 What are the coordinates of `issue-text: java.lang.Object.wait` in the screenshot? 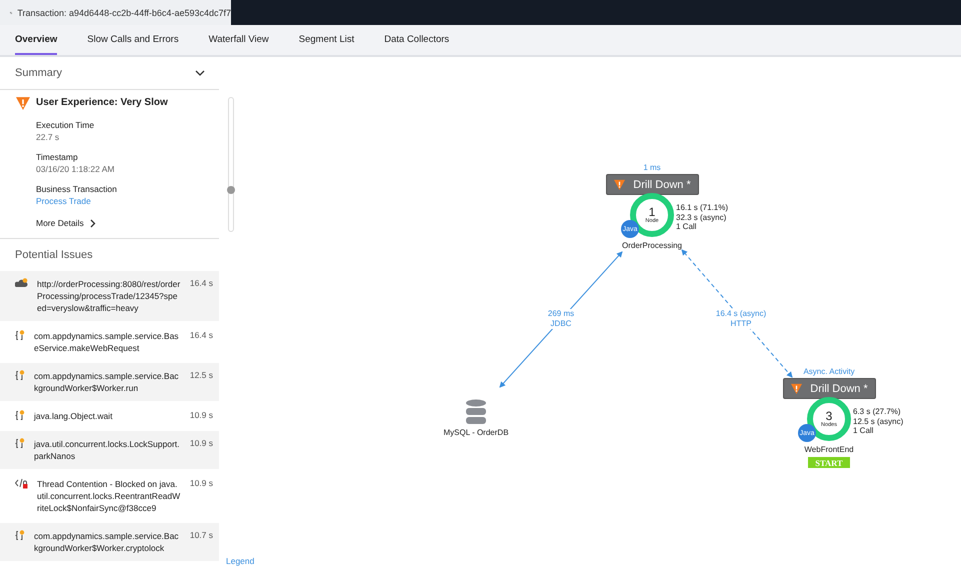 It's located at (74, 416).